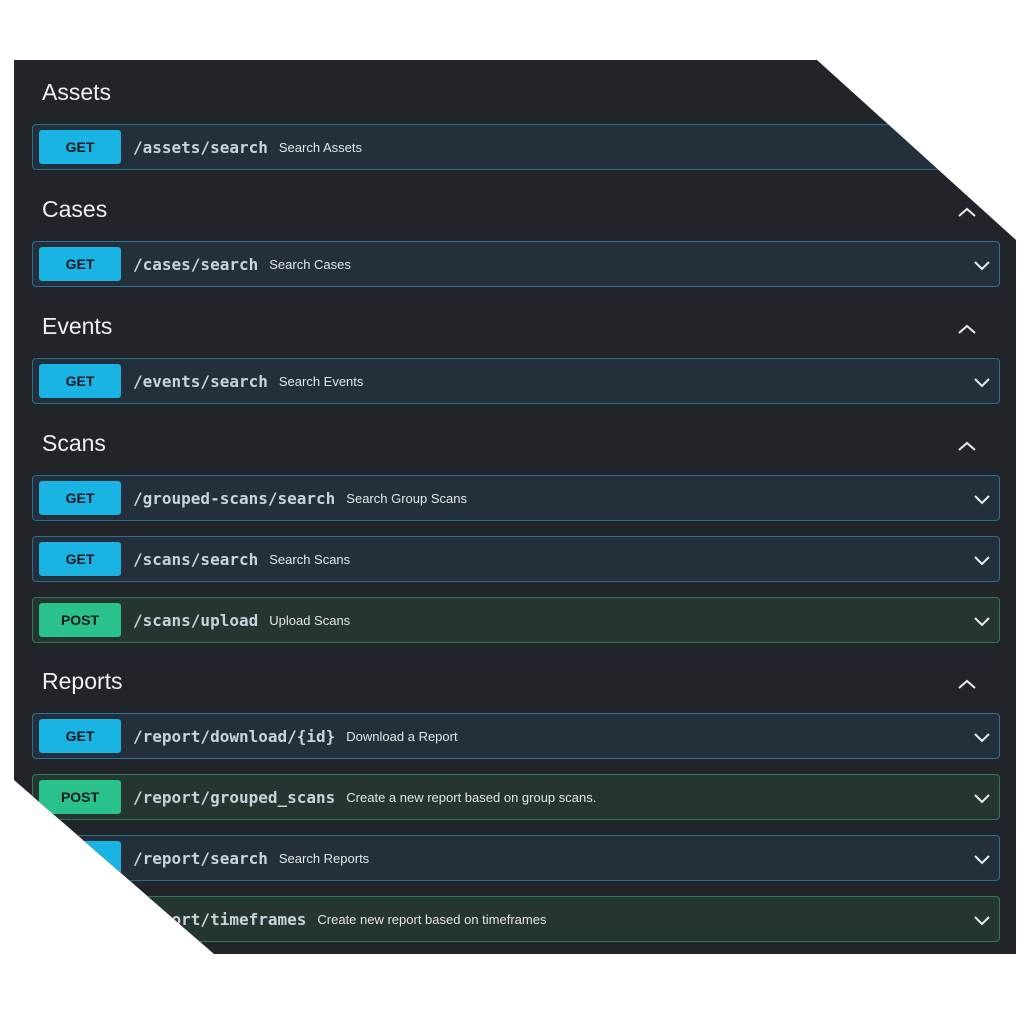 This screenshot has width=1024, height=1024. What do you see at coordinates (196, 264) in the screenshot?
I see `operation-path: /cases/search` at bounding box center [196, 264].